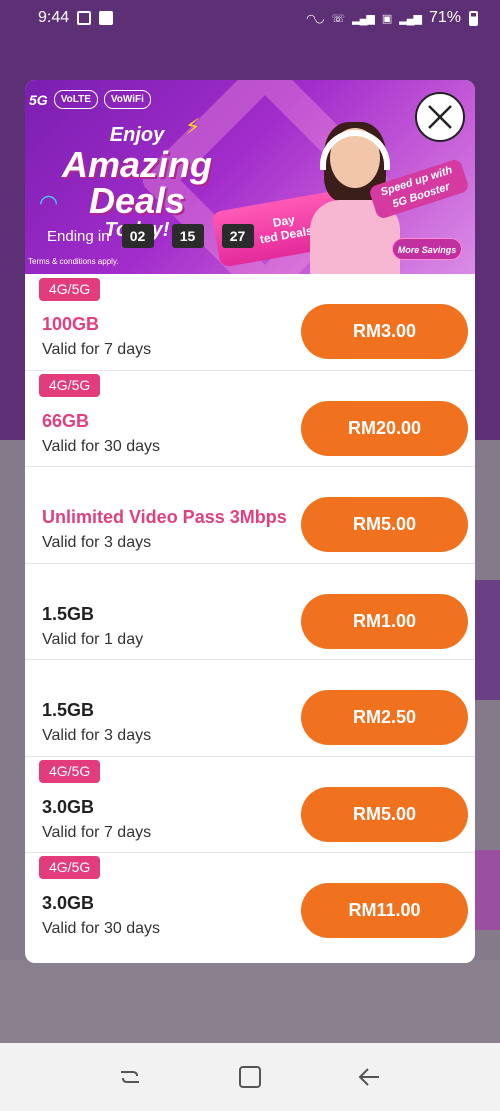 Image resolution: width=500 pixels, height=1111 pixels. What do you see at coordinates (384, 910) in the screenshot?
I see `buy-plan-button: RM11.00` at bounding box center [384, 910].